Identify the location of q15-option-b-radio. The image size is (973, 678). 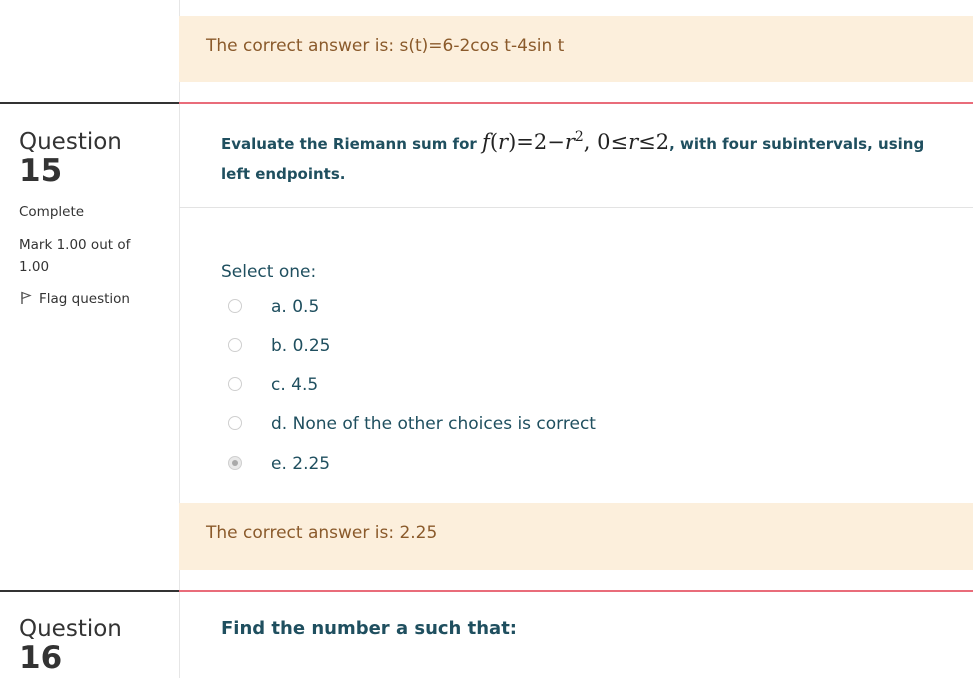
(235, 345).